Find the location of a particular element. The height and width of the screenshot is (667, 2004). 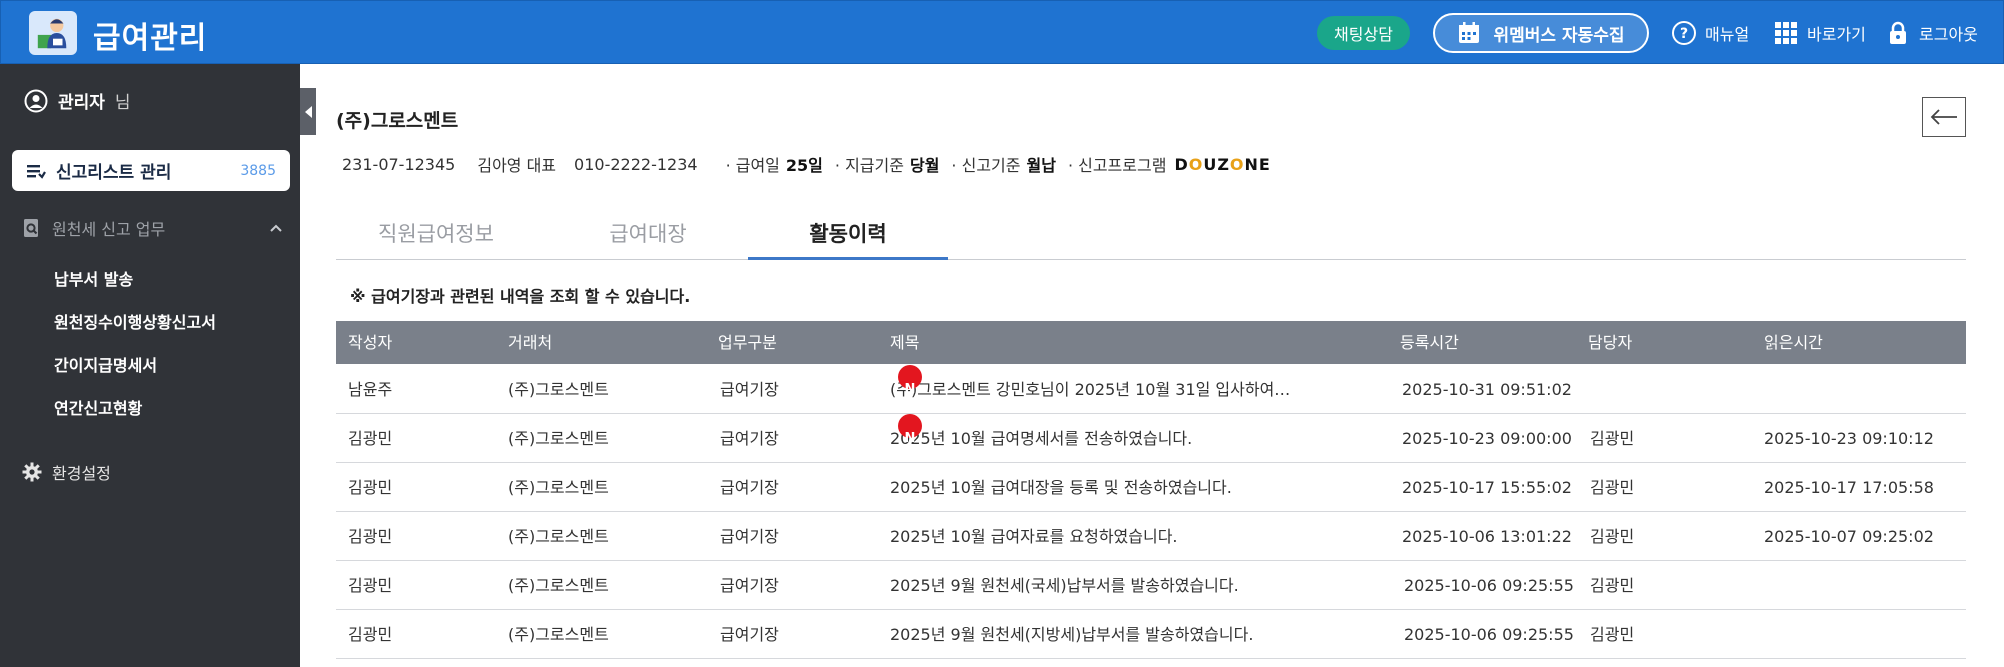

chevron-up-icon is located at coordinates (276, 228).